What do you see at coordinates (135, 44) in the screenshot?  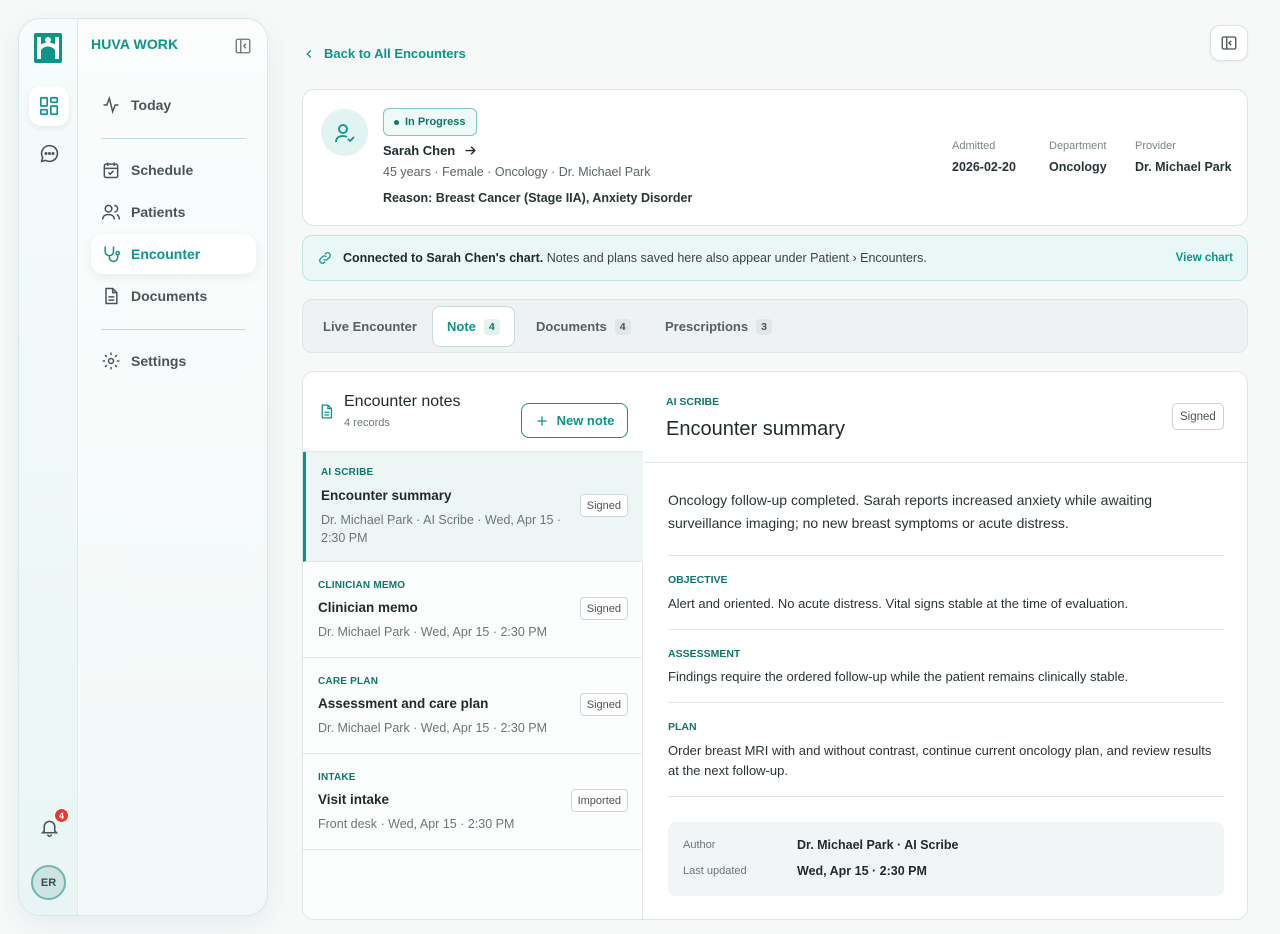 I see `brand-name: HUVA WORK` at bounding box center [135, 44].